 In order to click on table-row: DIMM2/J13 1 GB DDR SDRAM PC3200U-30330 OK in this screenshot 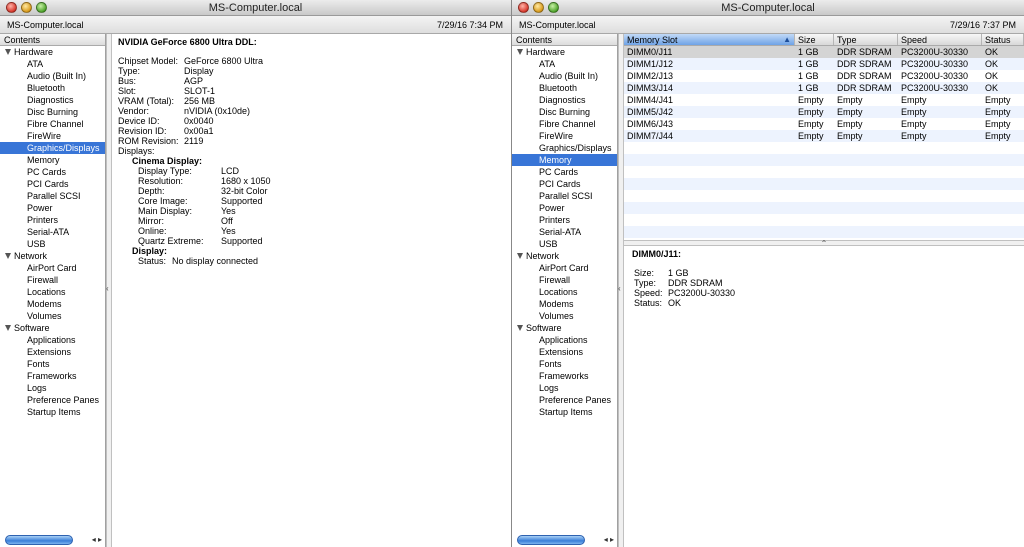, I will do `click(824, 76)`.